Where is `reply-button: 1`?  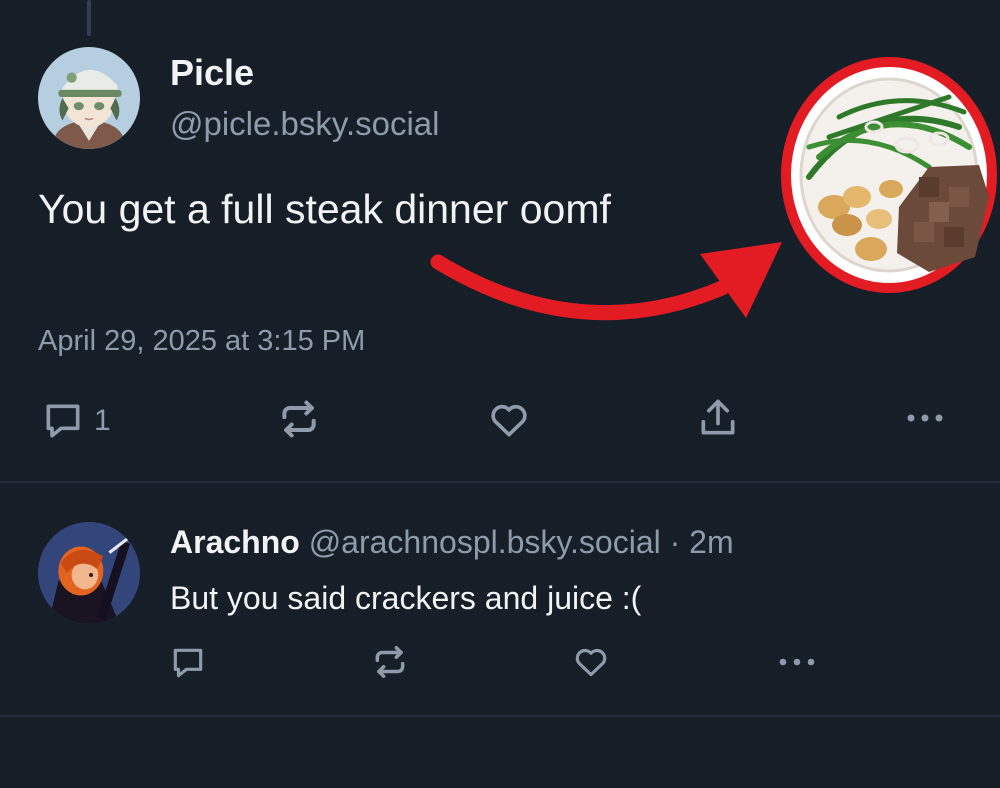
reply-button: 1 is located at coordinates (75, 421).